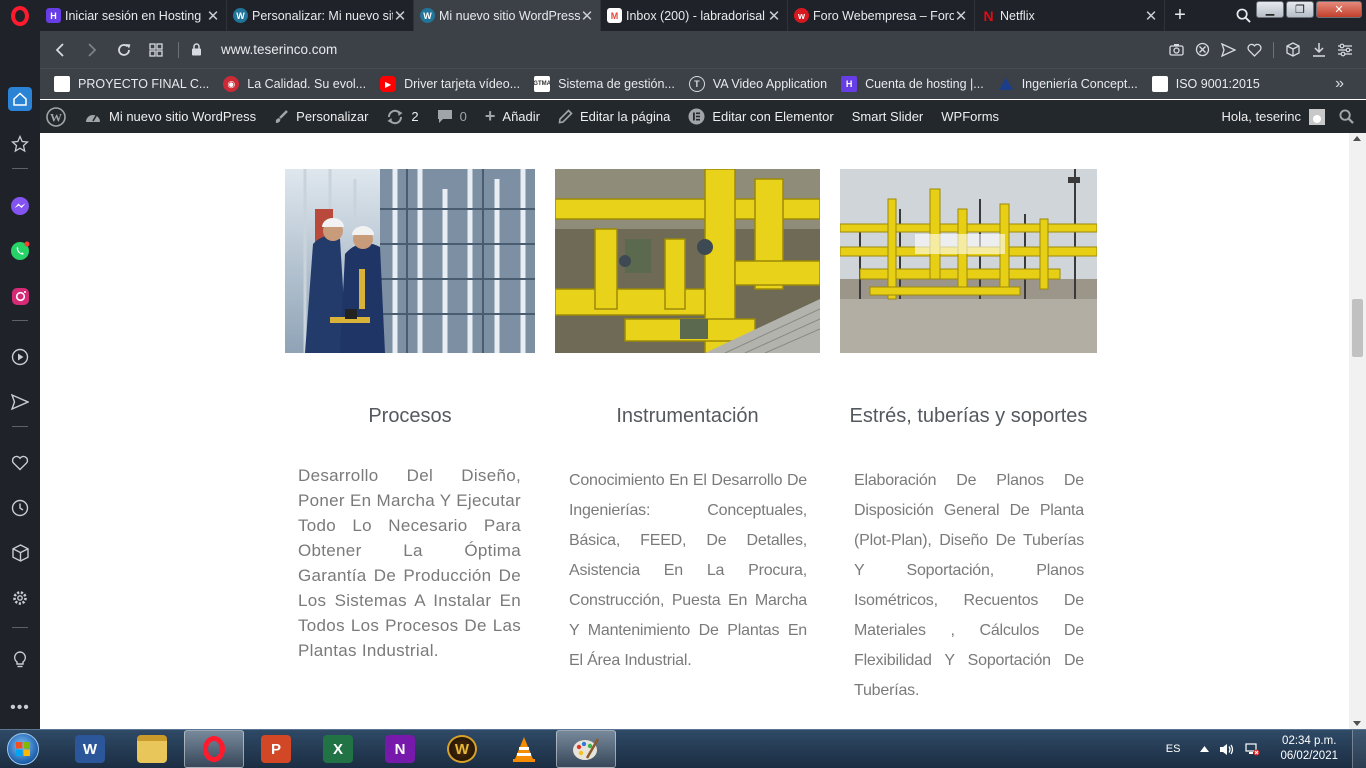 This screenshot has height=768, width=1366. What do you see at coordinates (1243, 15) in the screenshot?
I see `tab-search-icon` at bounding box center [1243, 15].